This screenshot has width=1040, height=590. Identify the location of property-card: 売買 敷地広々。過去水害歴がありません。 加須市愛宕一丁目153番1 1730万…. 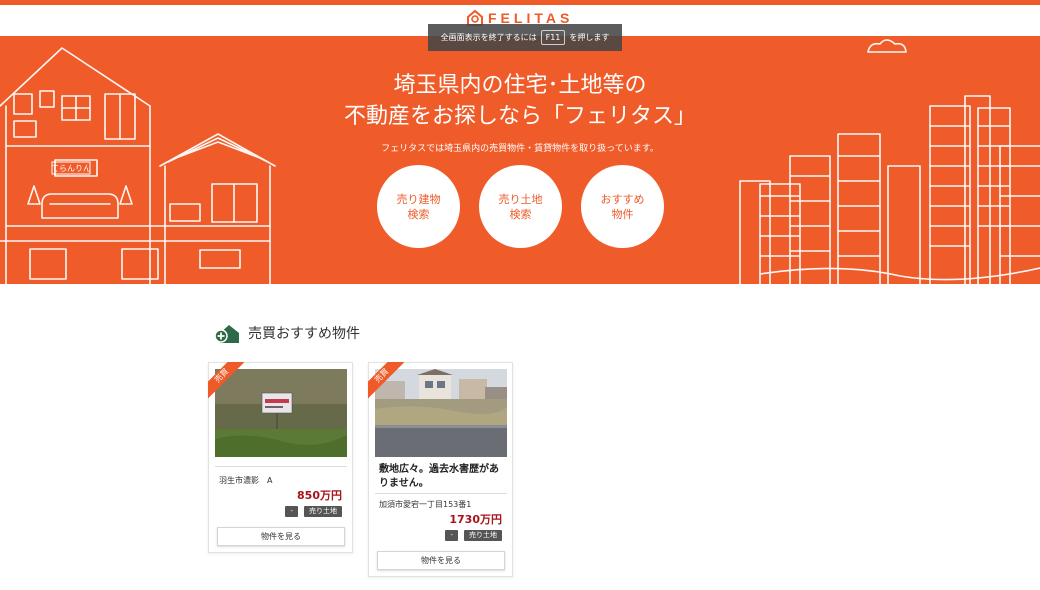
(440, 469).